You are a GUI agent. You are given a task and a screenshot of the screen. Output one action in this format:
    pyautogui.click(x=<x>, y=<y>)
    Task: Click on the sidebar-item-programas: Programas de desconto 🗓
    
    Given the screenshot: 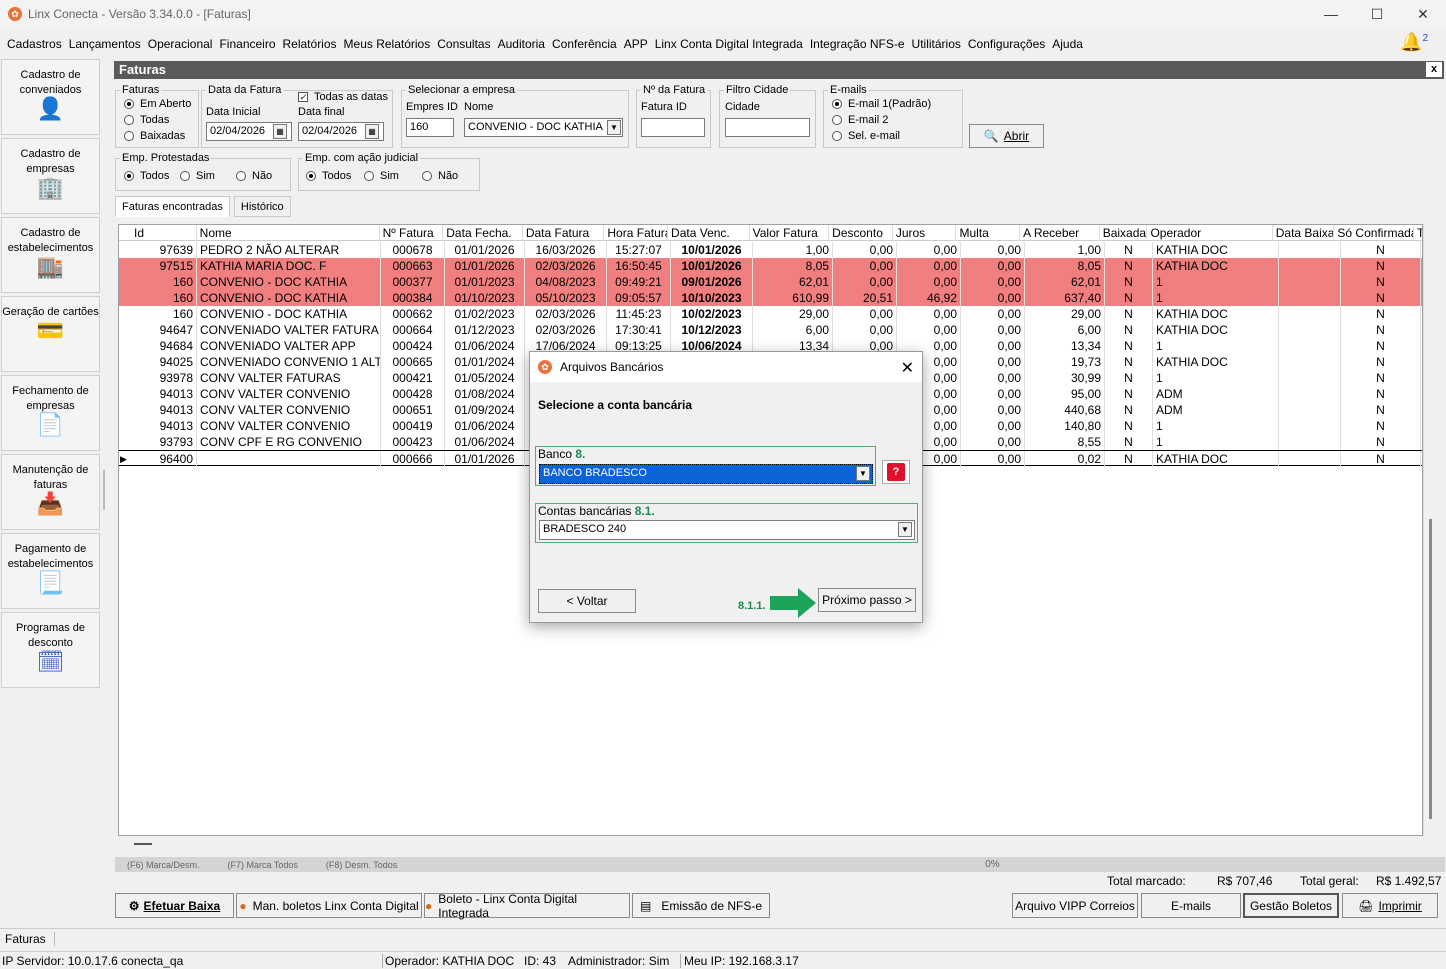 What is the action you would take?
    pyautogui.click(x=50, y=650)
    